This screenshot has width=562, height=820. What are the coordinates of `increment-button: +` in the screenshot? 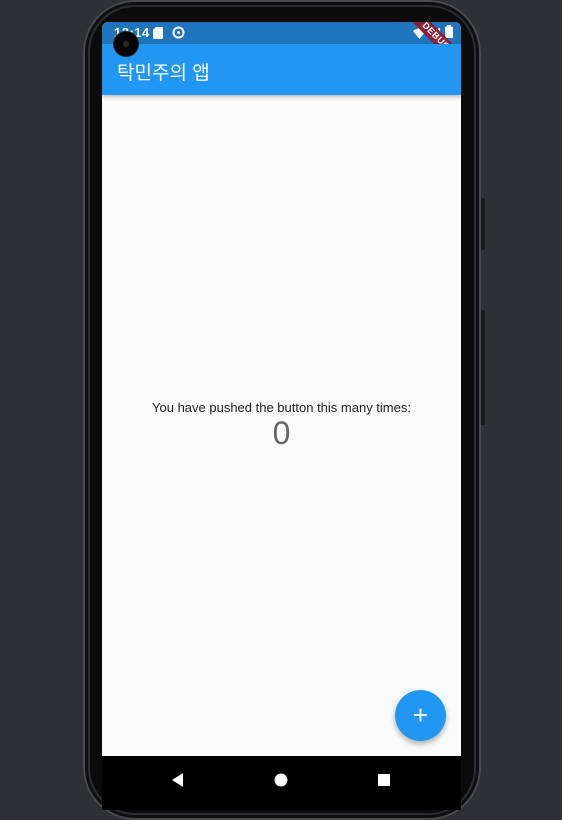 It's located at (420, 715).